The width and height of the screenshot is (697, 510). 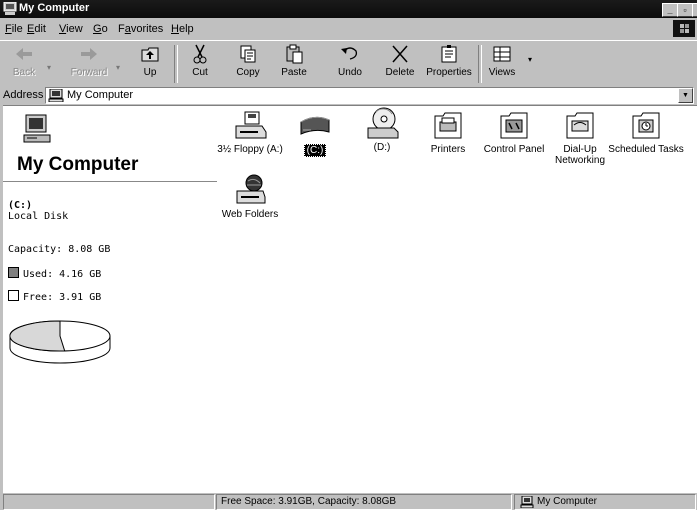 I want to click on cut-button: Cut, so click(x=200, y=64).